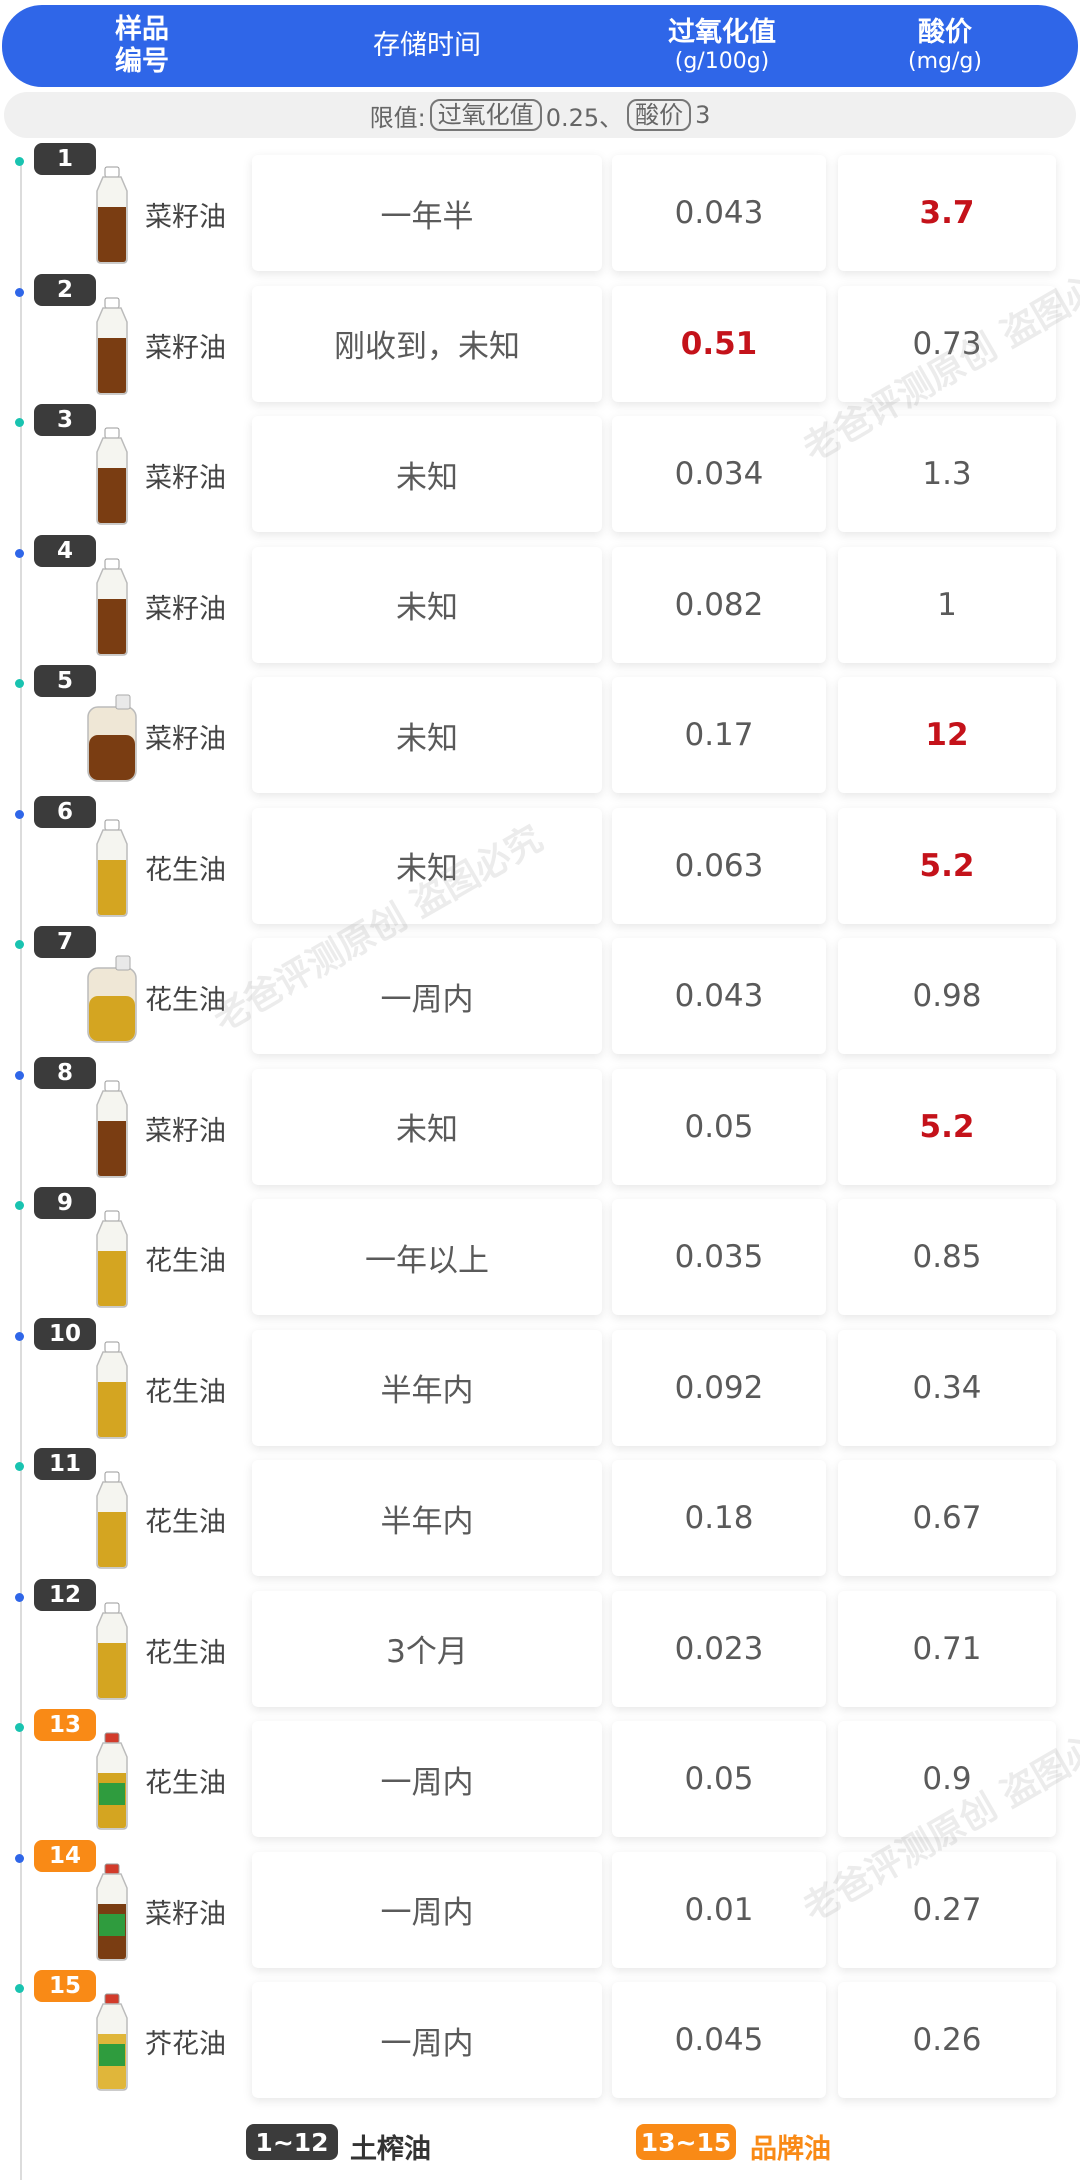  What do you see at coordinates (427, 1648) in the screenshot?
I see `storage-time-cell: 3个月` at bounding box center [427, 1648].